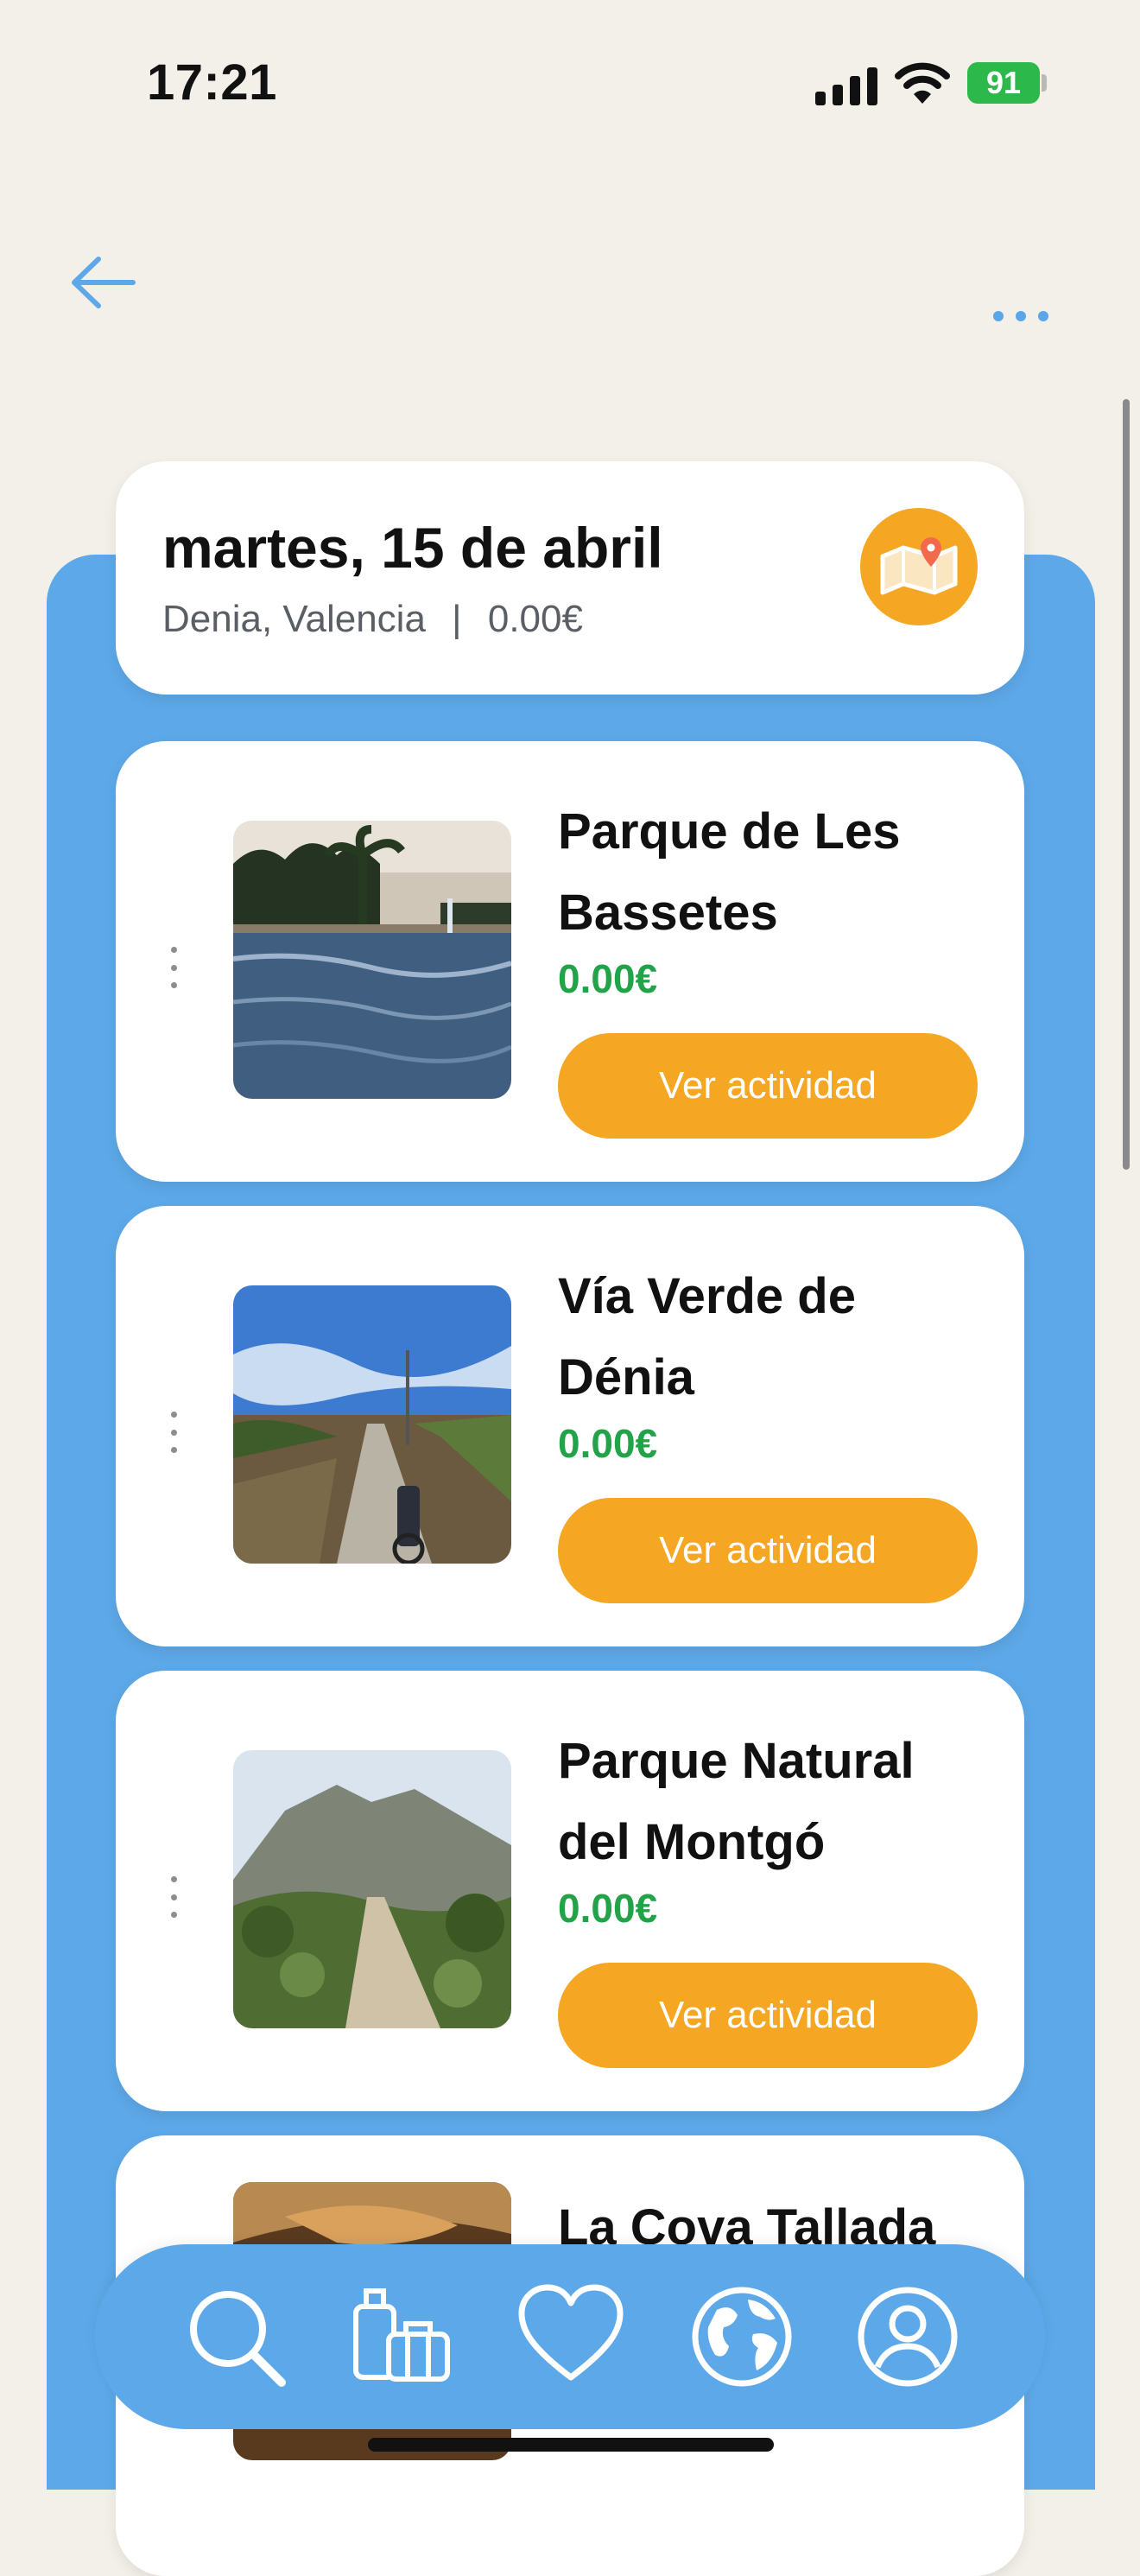 This screenshot has height=2576, width=1140. I want to click on home-indicator, so click(571, 2445).